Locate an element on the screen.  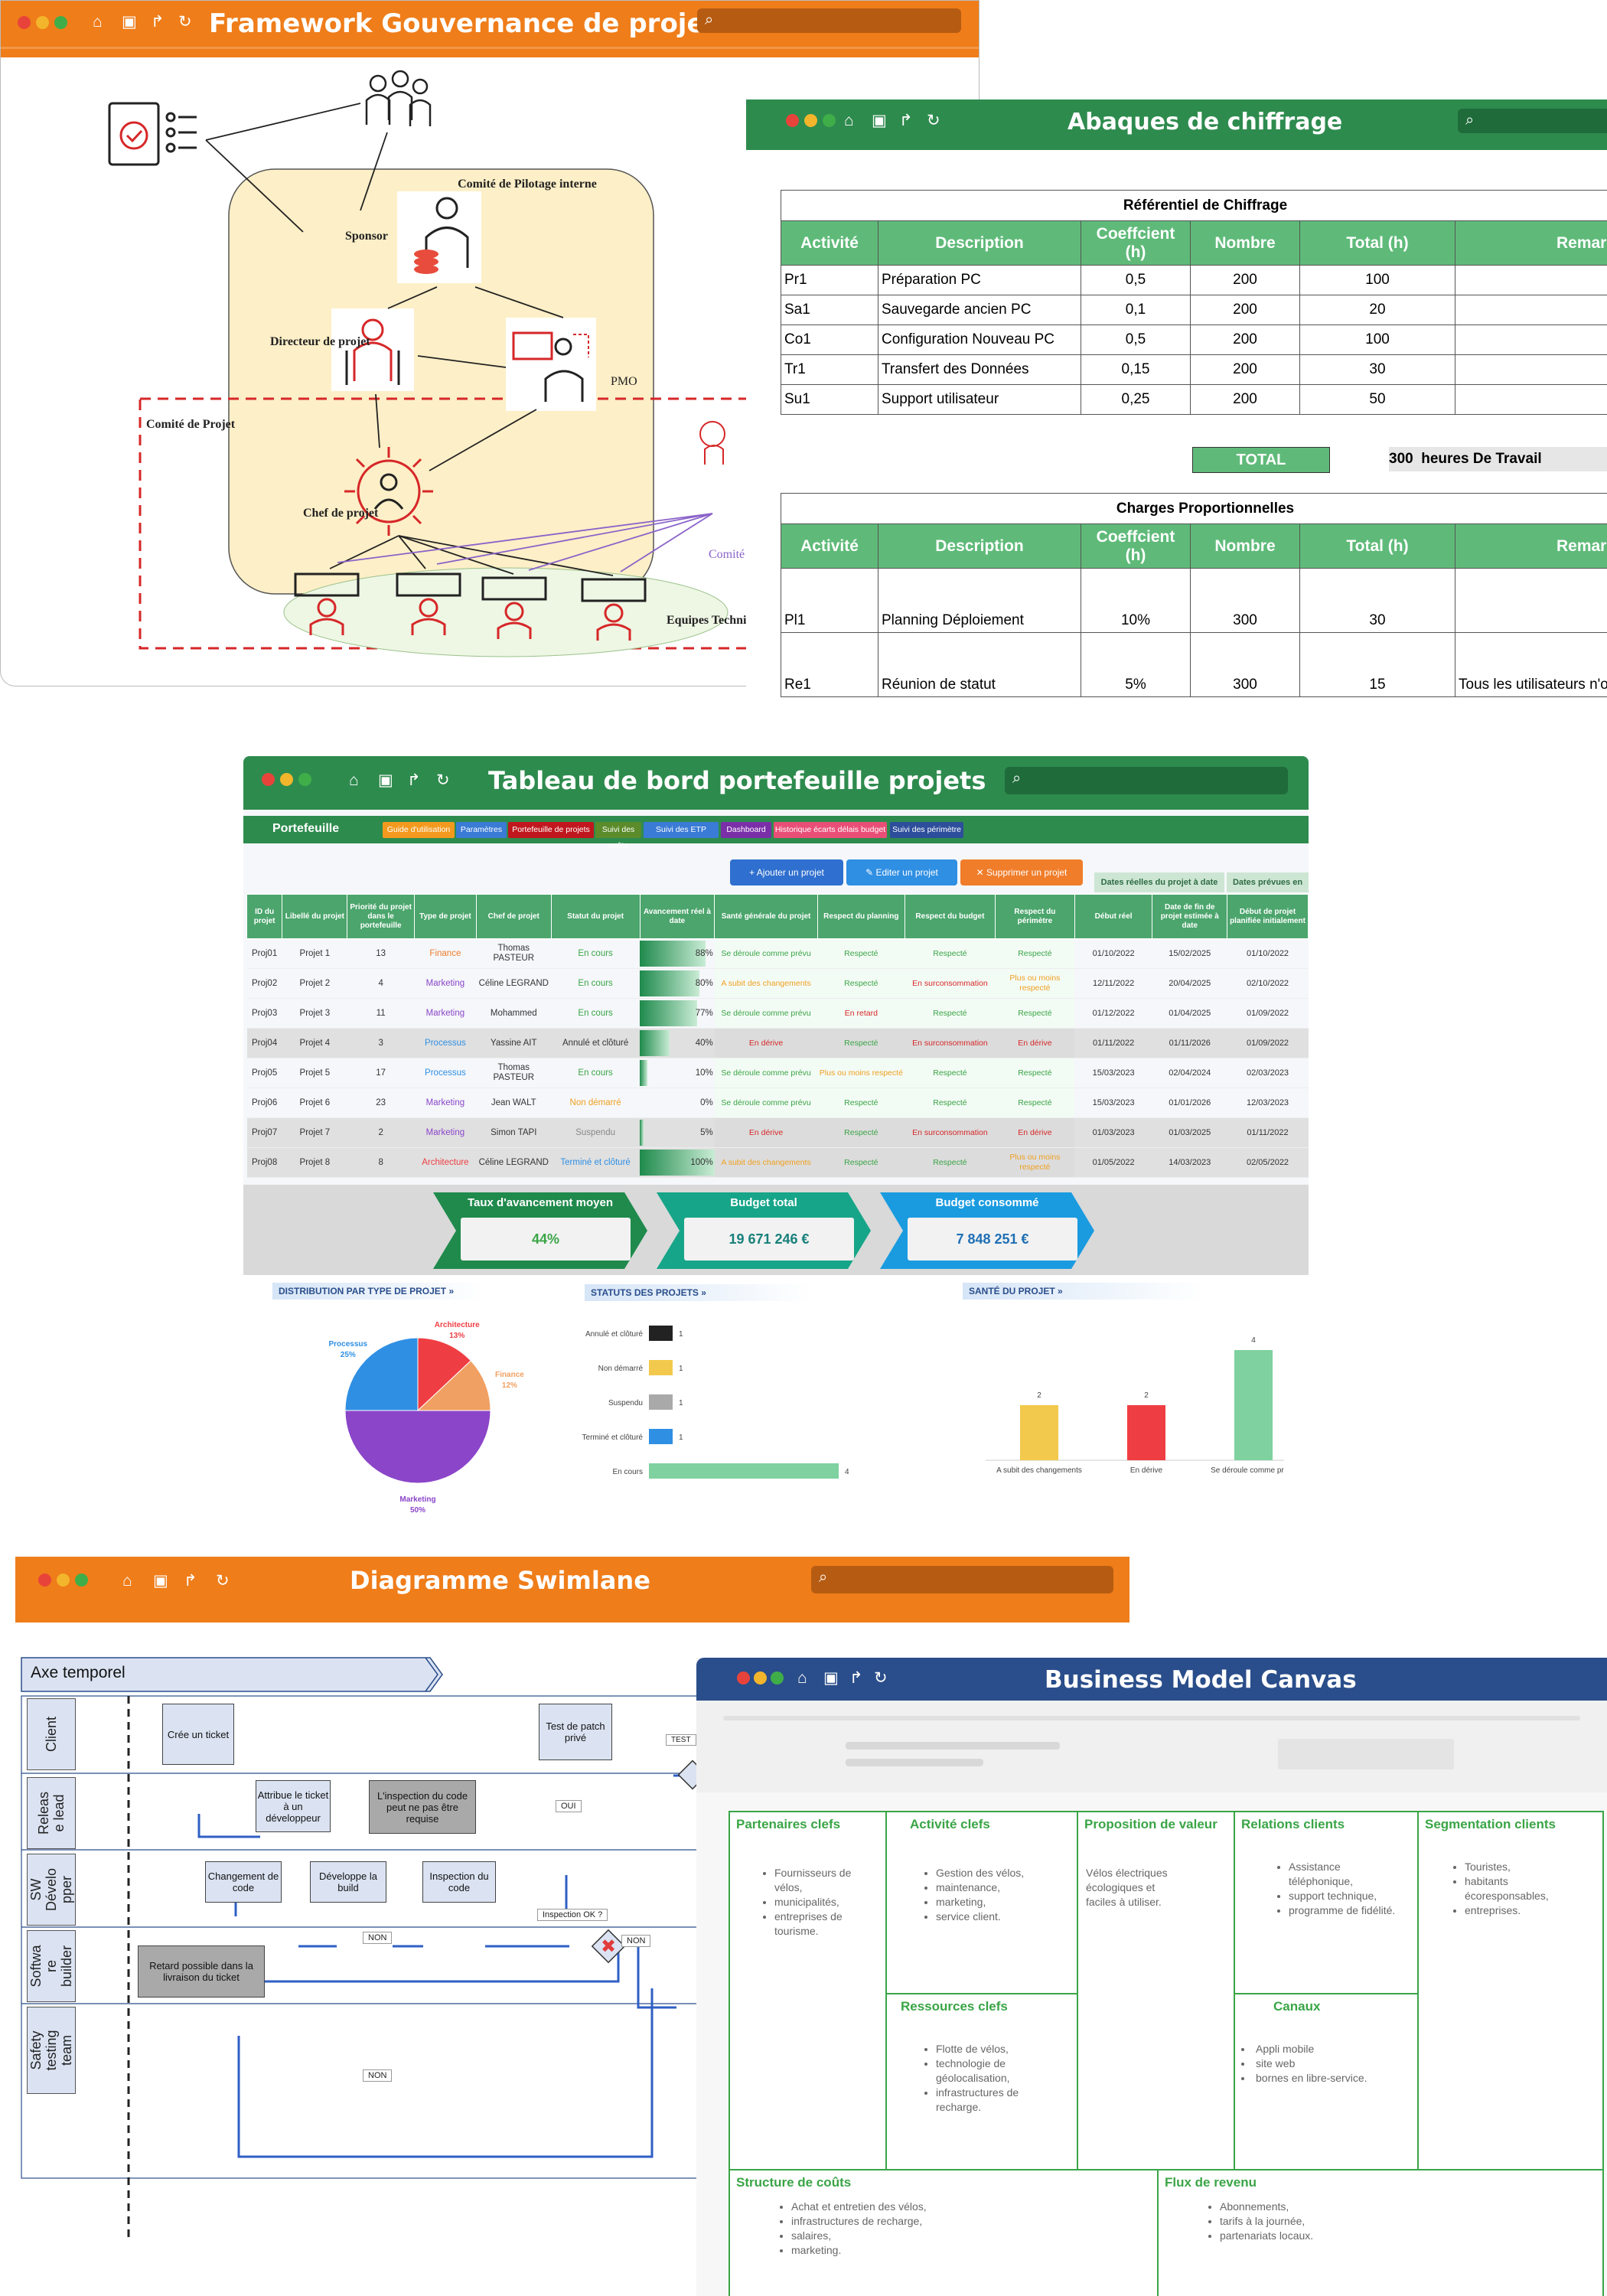
cell-type: Marketing is located at coordinates (445, 1132).